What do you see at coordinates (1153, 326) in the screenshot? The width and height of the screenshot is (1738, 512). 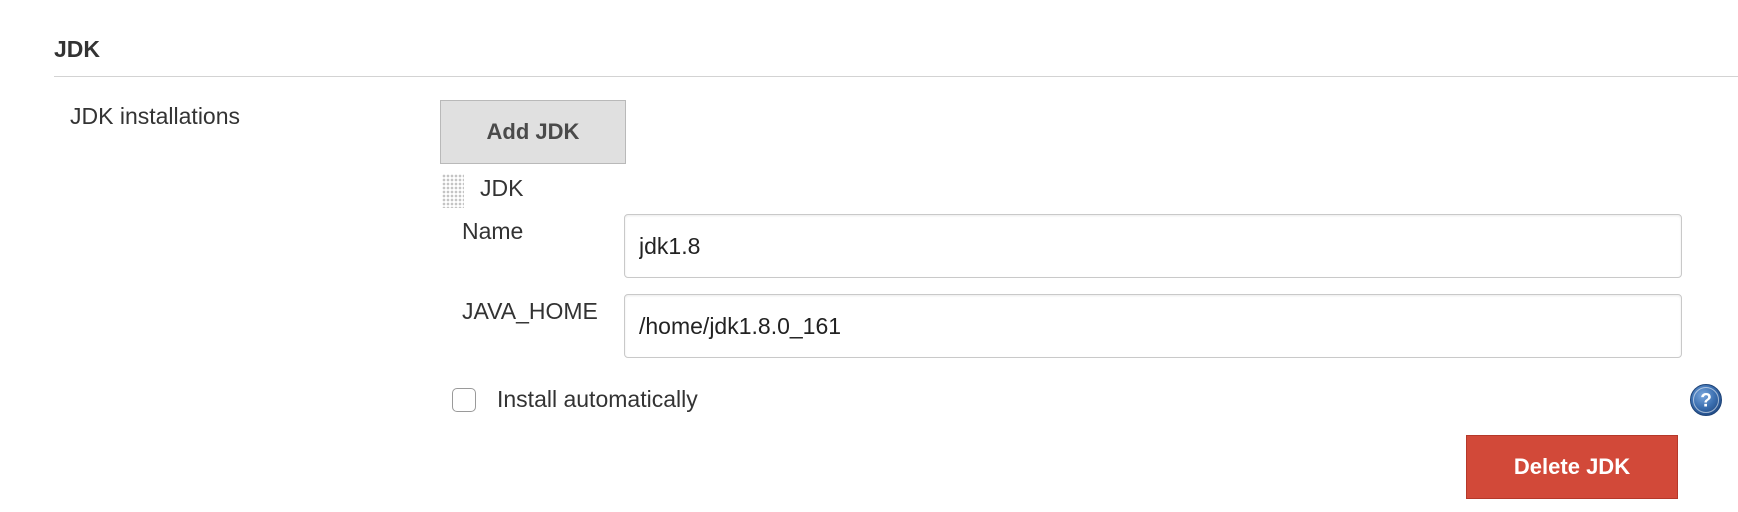 I see `java-home-input` at bounding box center [1153, 326].